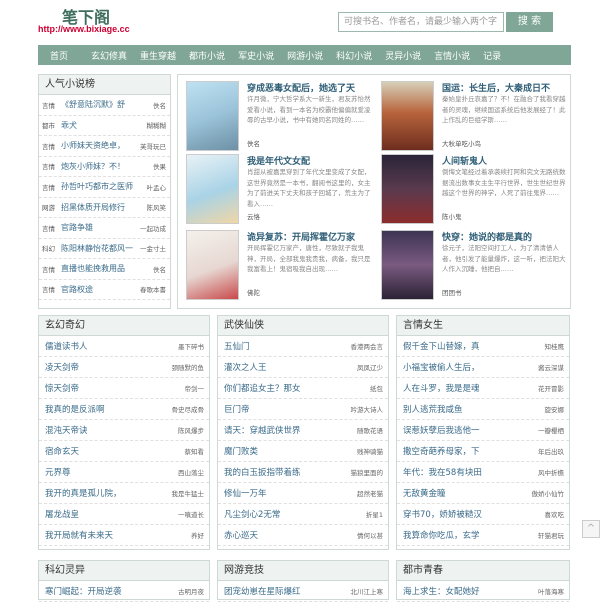 The width and height of the screenshot is (600, 602). I want to click on list-item: 寒门崛起：开局逆袭 古明月夜, so click(124, 591).